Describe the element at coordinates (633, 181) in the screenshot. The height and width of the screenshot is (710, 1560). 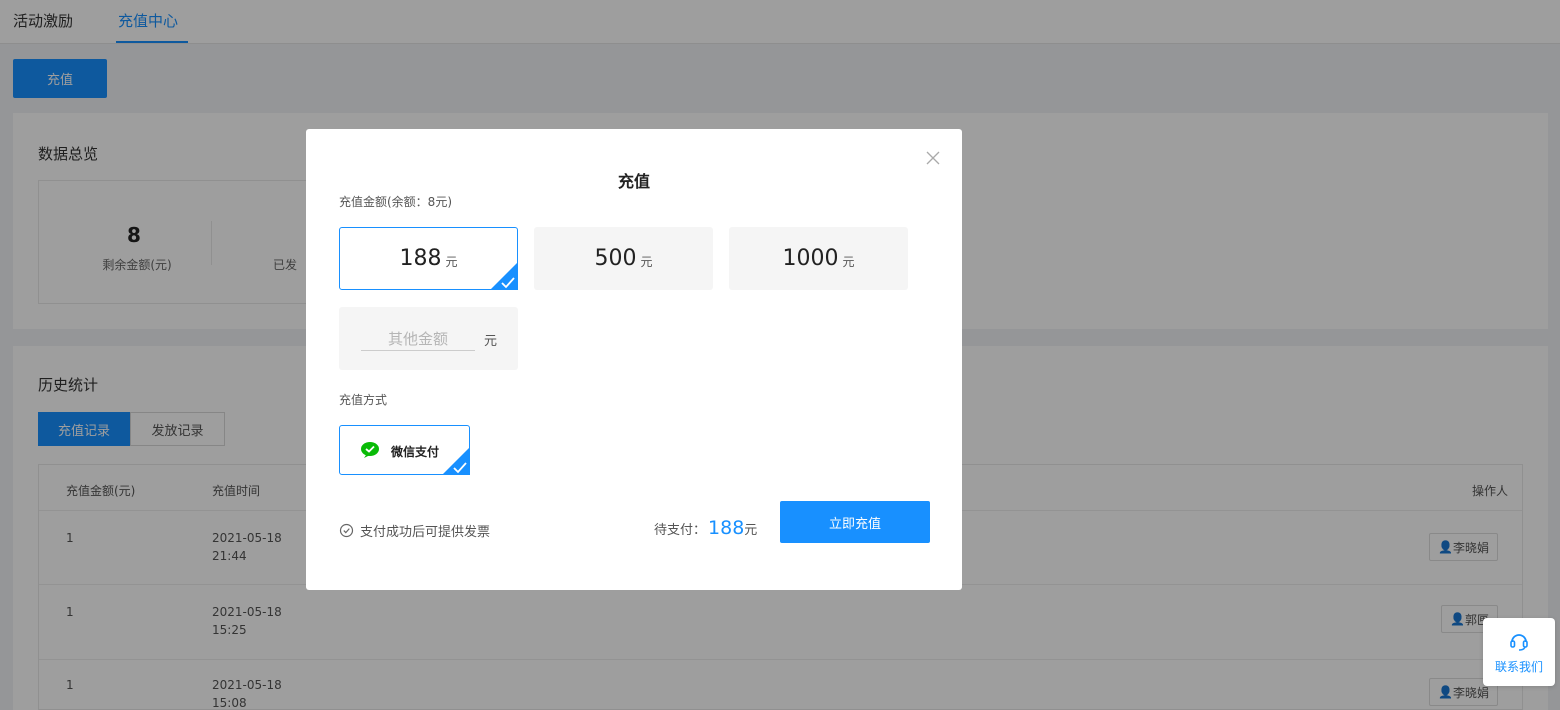
I see `modal-title: 充值` at that location.